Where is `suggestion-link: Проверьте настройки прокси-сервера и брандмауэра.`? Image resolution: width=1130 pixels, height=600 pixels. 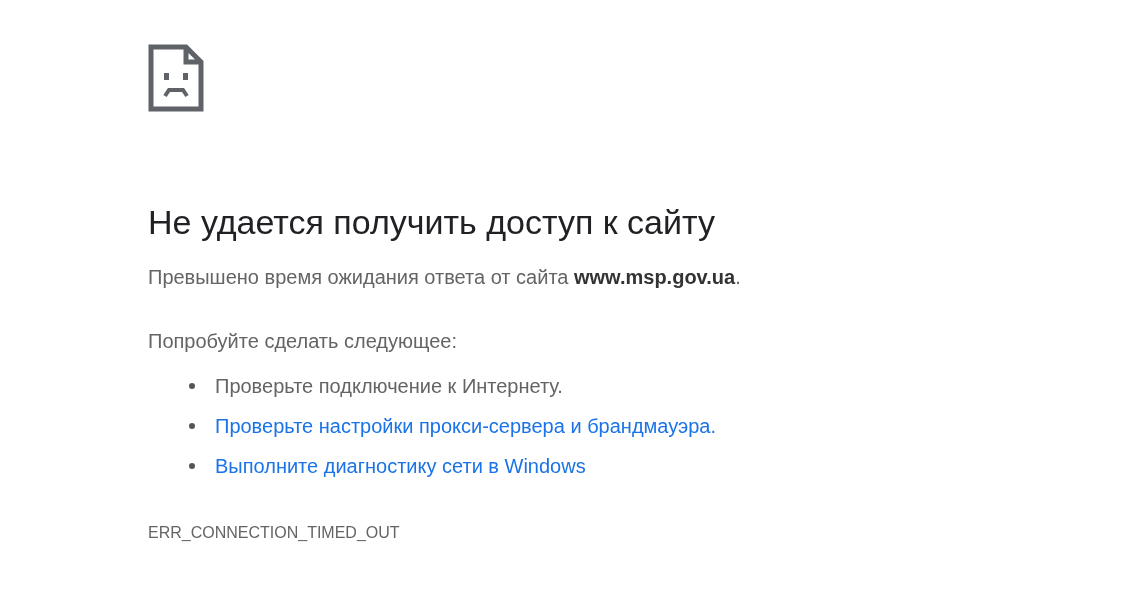
suggestion-link: Проверьте настройки прокси-сервера и брандмауэра. is located at coordinates (465, 426).